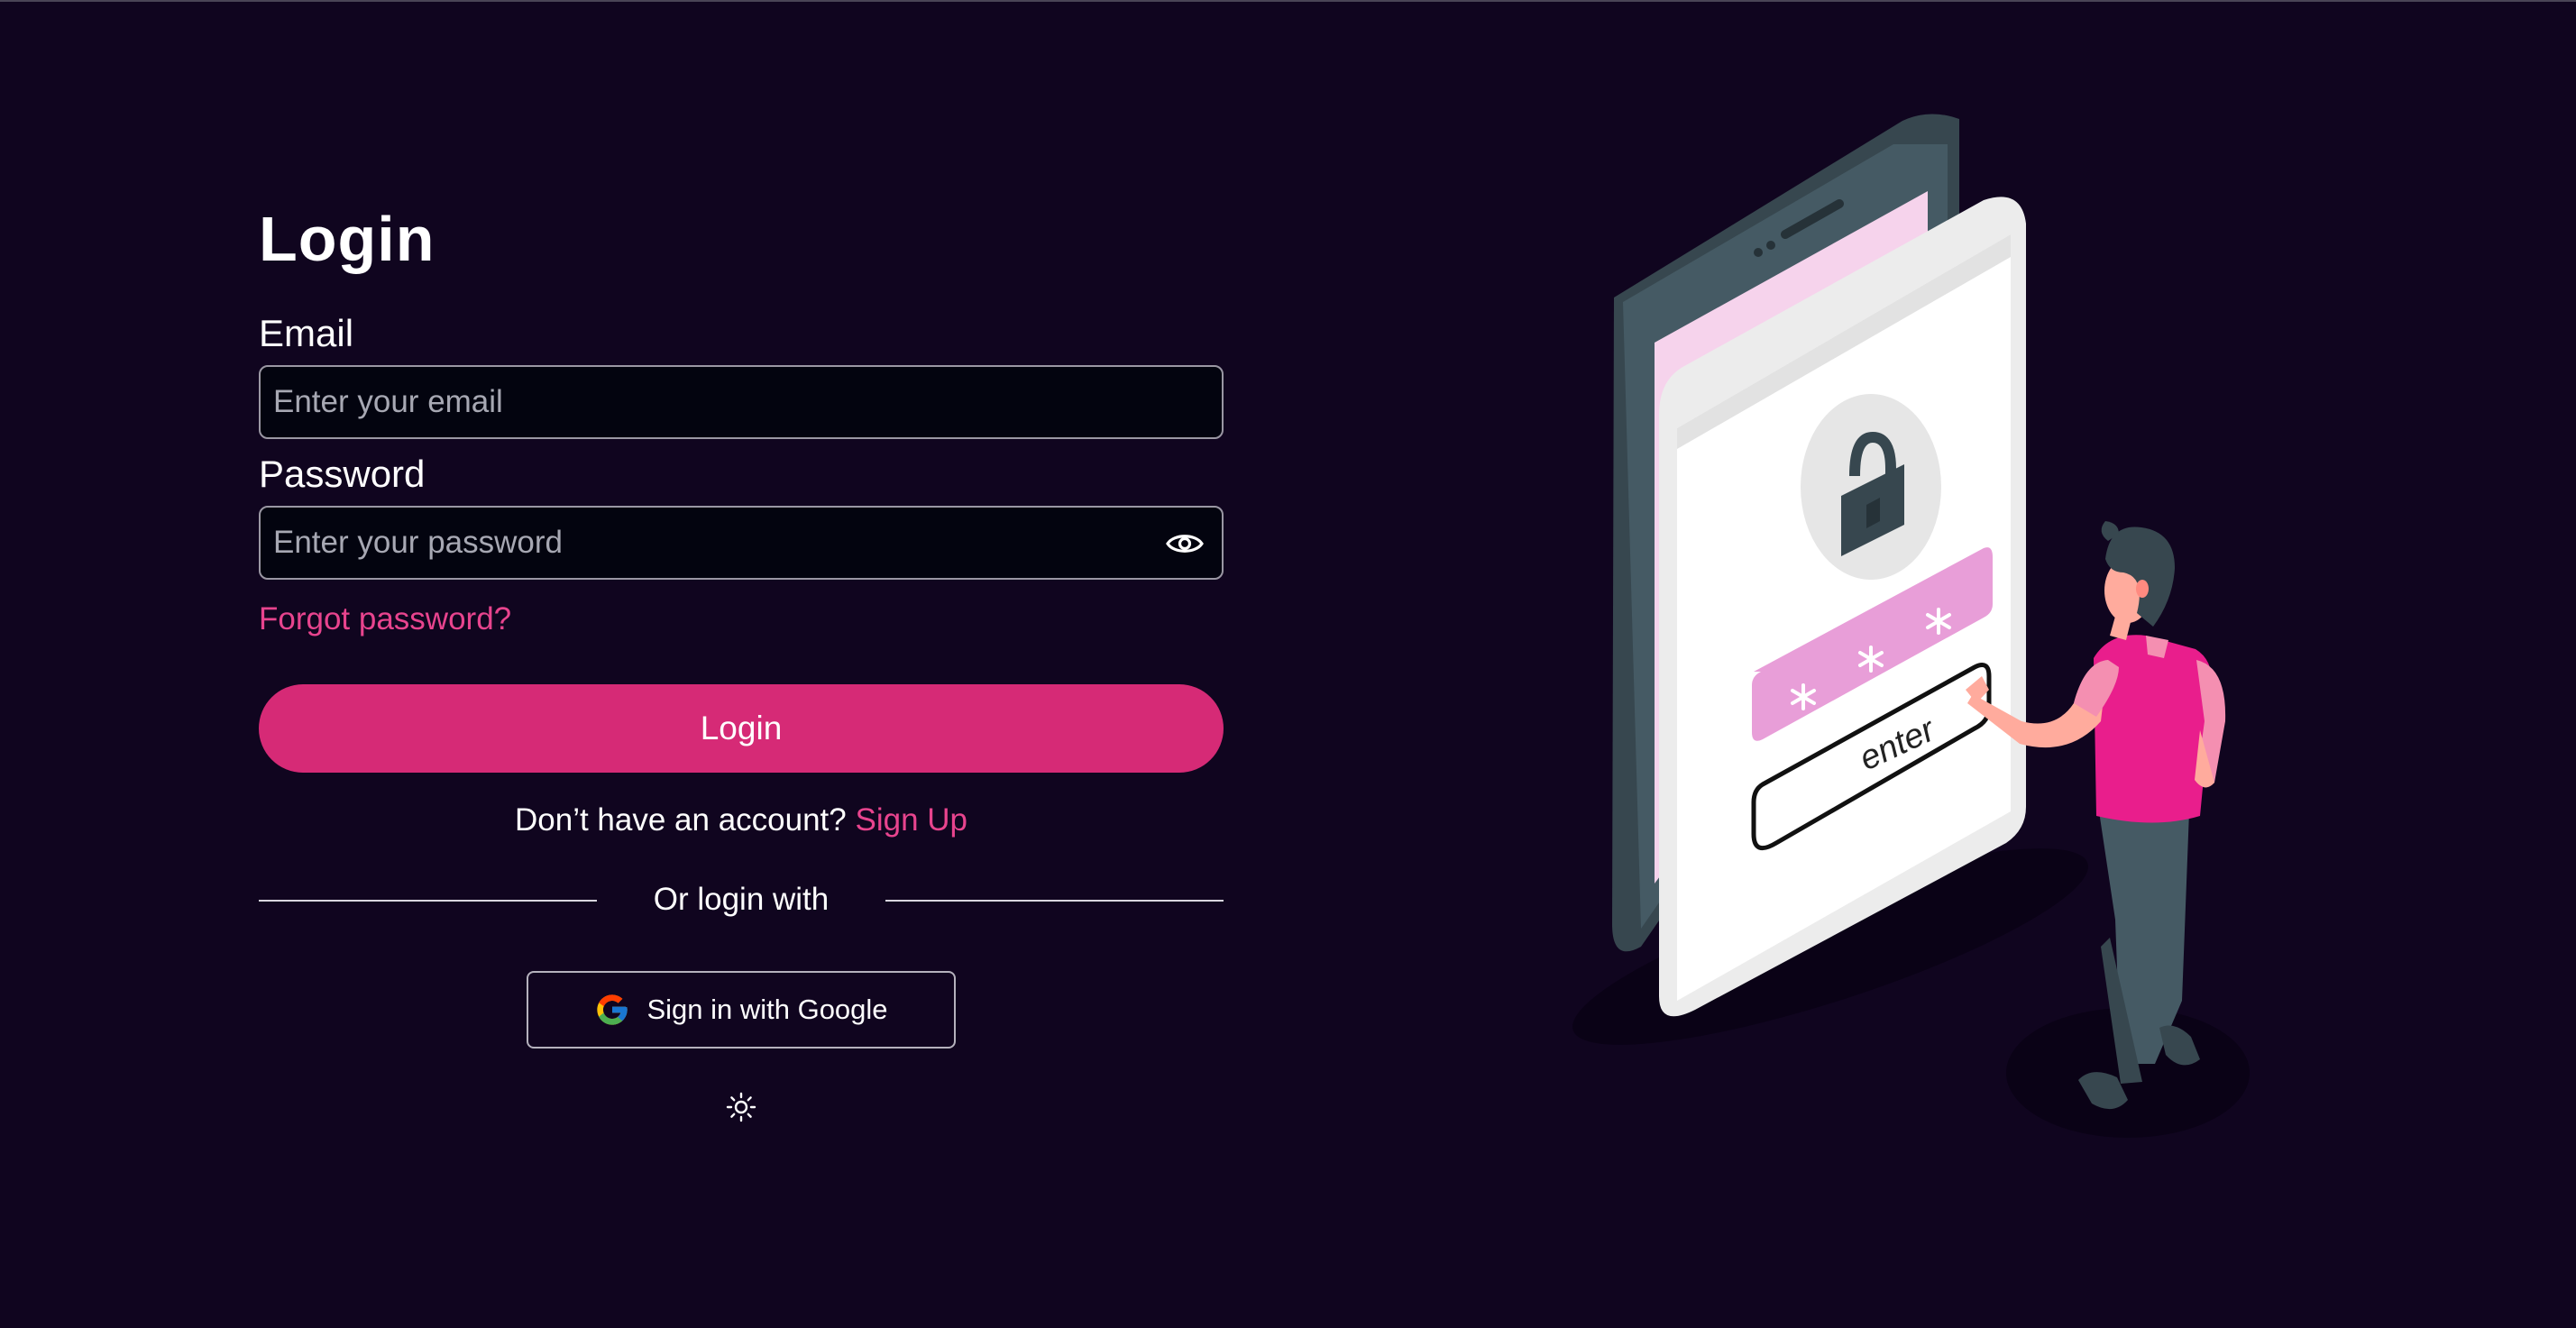  I want to click on password-label: Password, so click(342, 474).